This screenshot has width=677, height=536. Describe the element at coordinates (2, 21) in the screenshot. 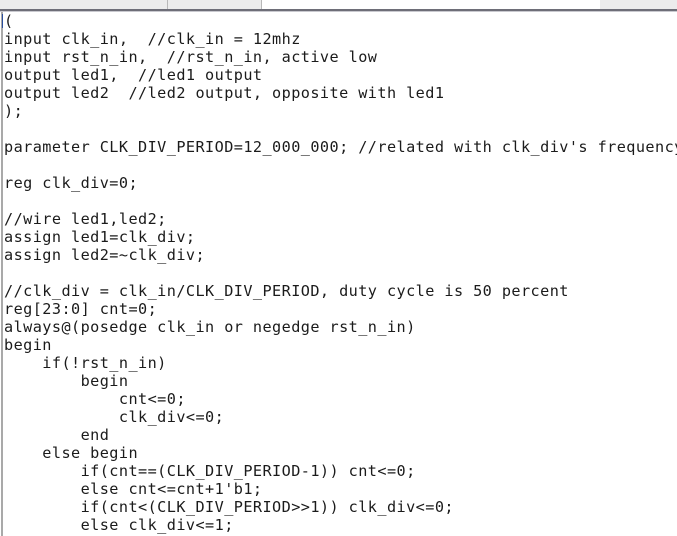

I see `text-caret` at that location.